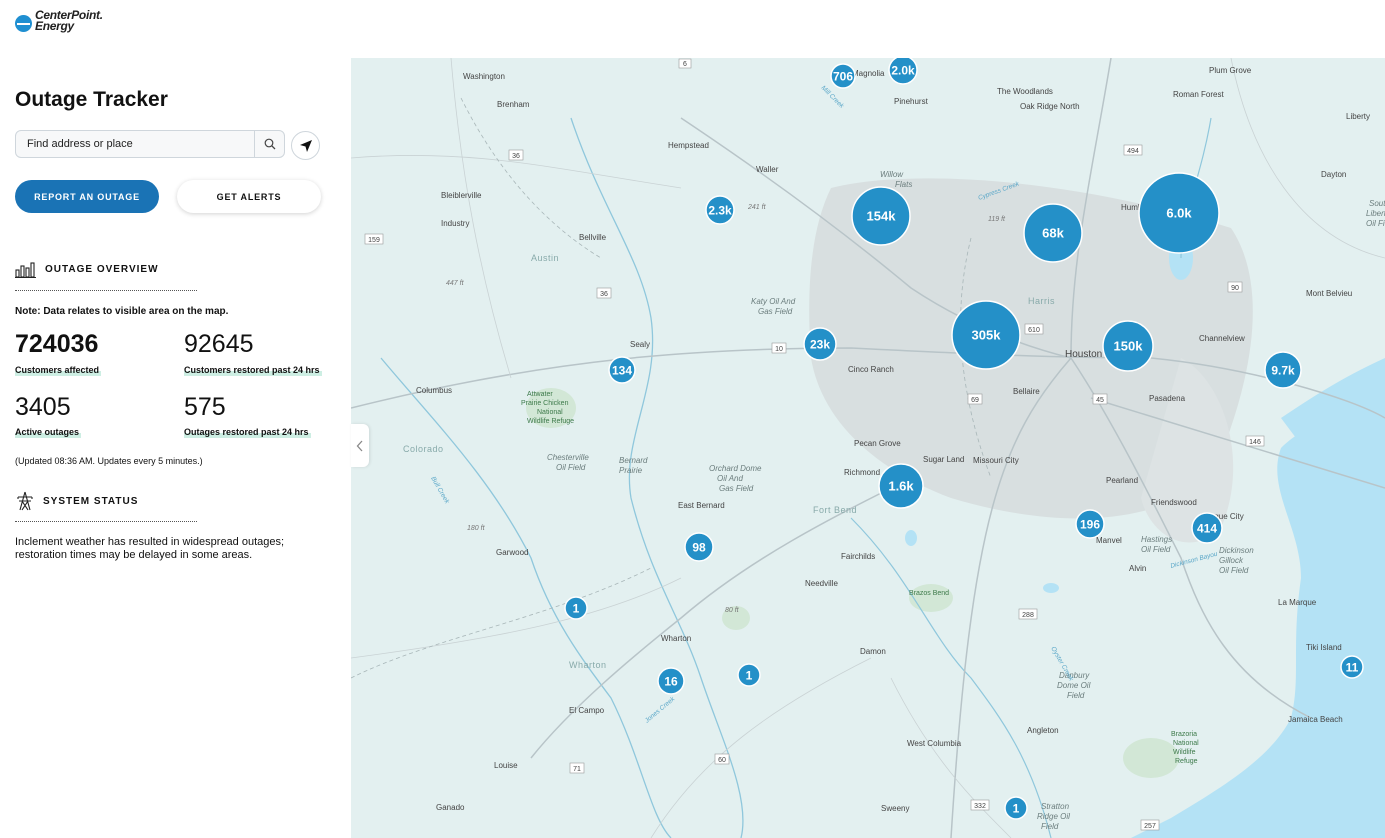 The height and width of the screenshot is (838, 1385). What do you see at coordinates (1055, 806) in the screenshot?
I see `svg-text: Stratton` at bounding box center [1055, 806].